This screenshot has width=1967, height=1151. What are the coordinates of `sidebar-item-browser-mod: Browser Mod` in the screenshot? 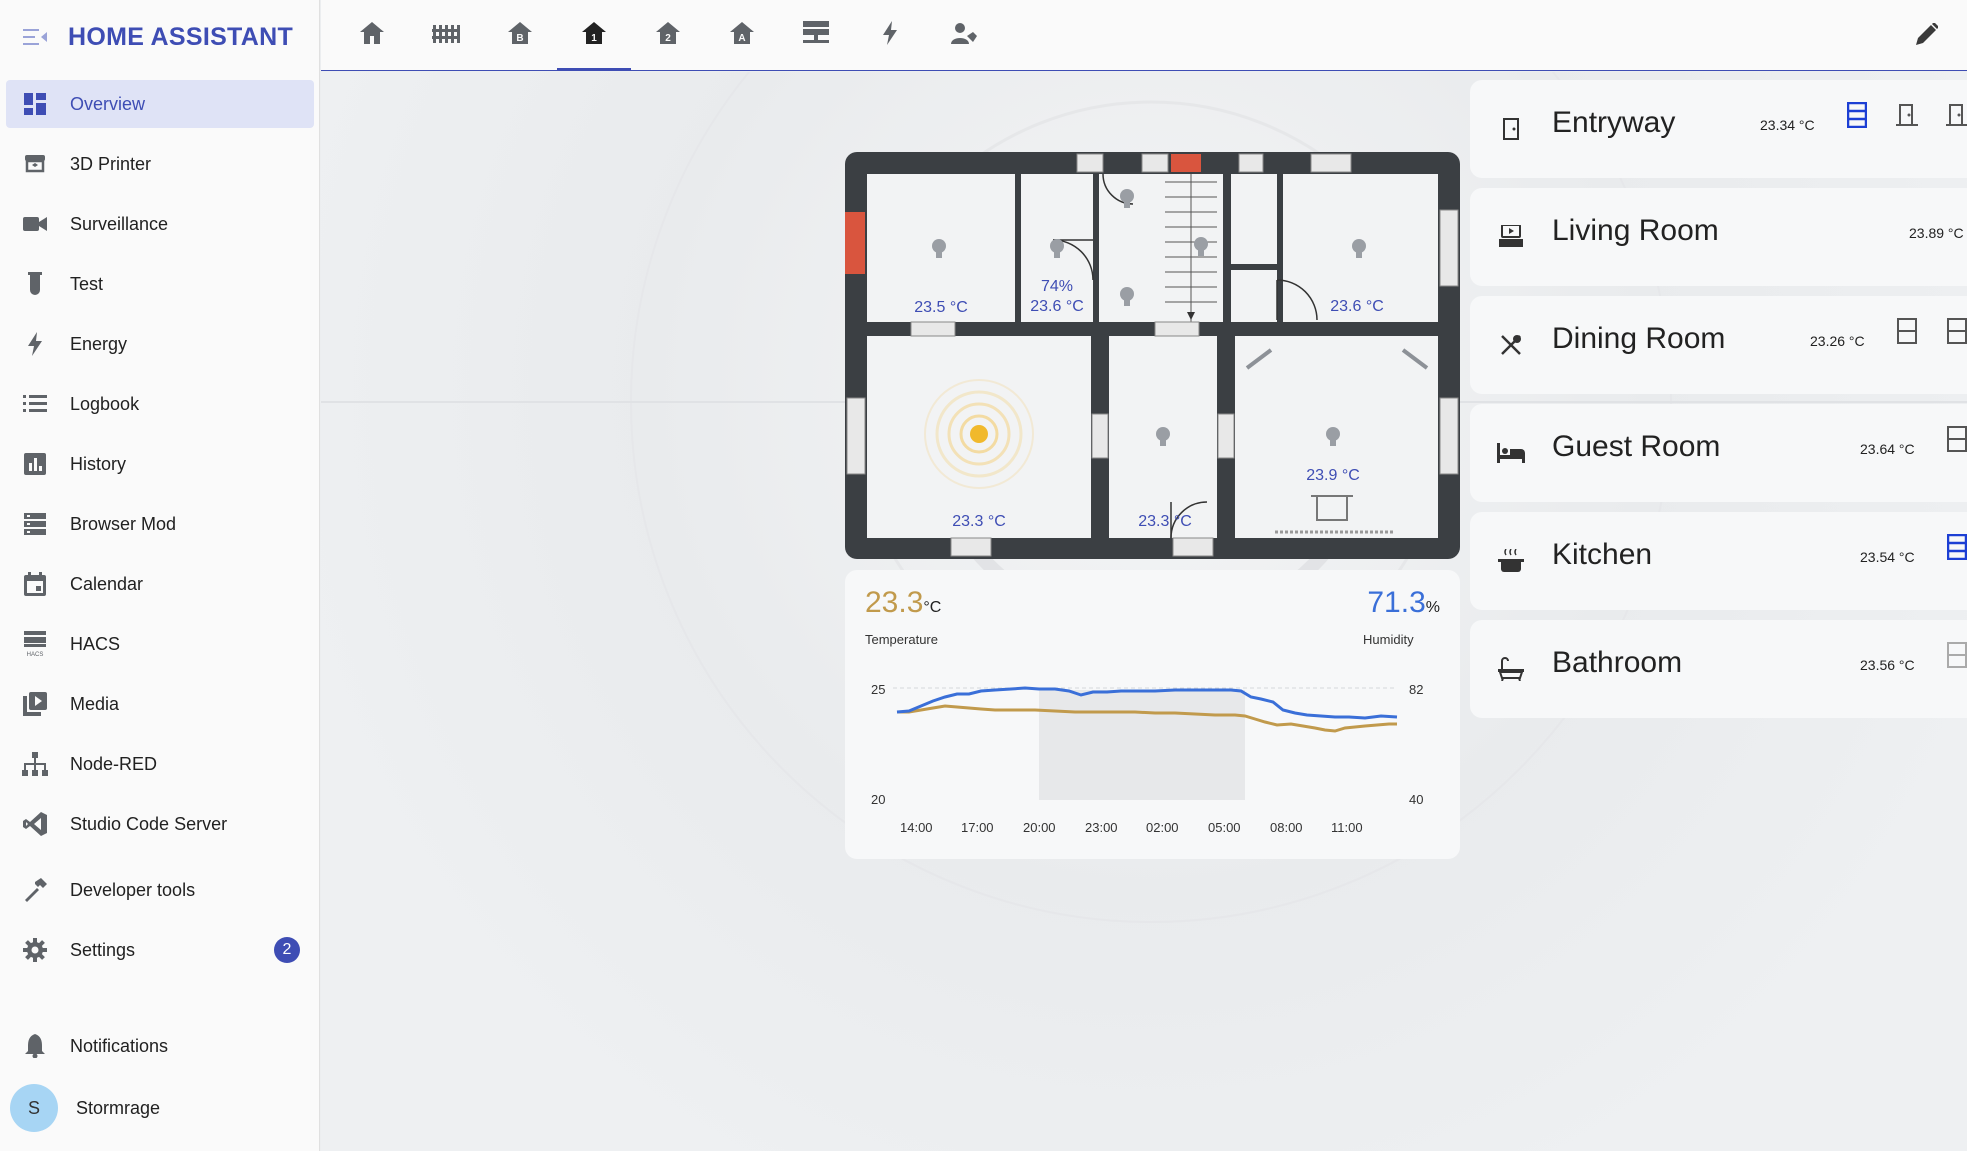 It's located at (160, 524).